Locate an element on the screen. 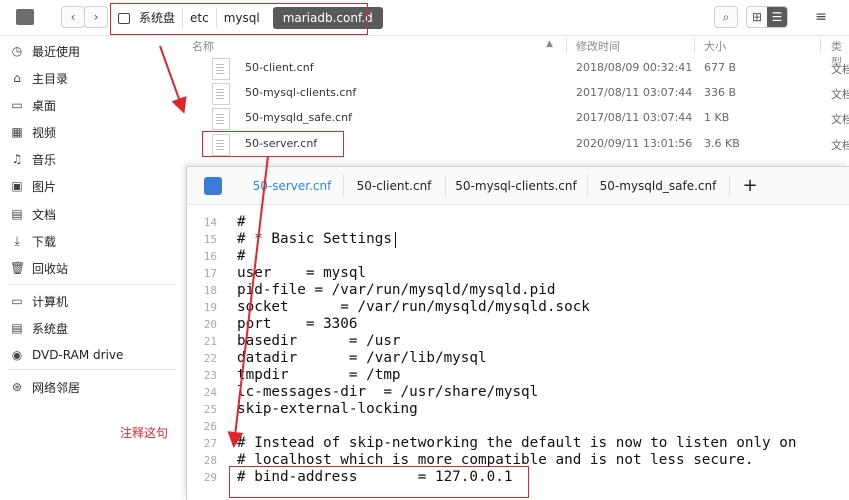 The height and width of the screenshot is (500, 849). annotation-arrows is located at coordinates (214, 246).